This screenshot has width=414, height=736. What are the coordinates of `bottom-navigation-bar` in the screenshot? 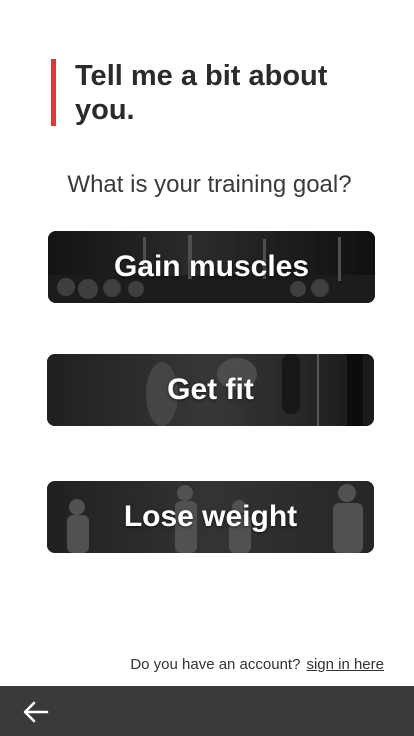 It's located at (207, 711).